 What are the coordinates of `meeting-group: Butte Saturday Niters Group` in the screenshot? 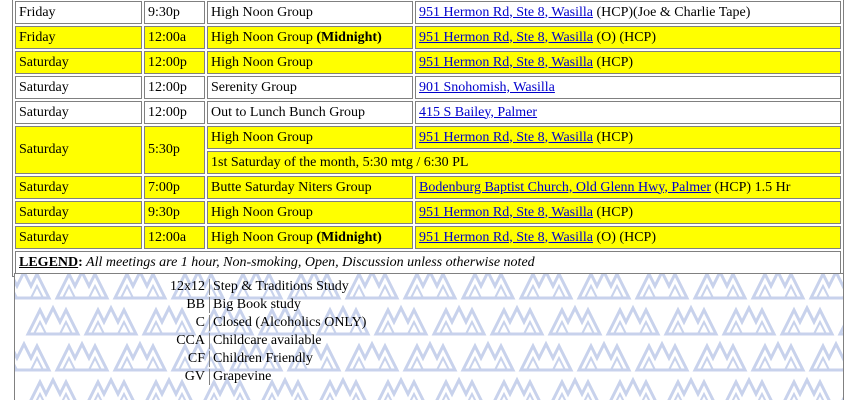 It's located at (310, 187).